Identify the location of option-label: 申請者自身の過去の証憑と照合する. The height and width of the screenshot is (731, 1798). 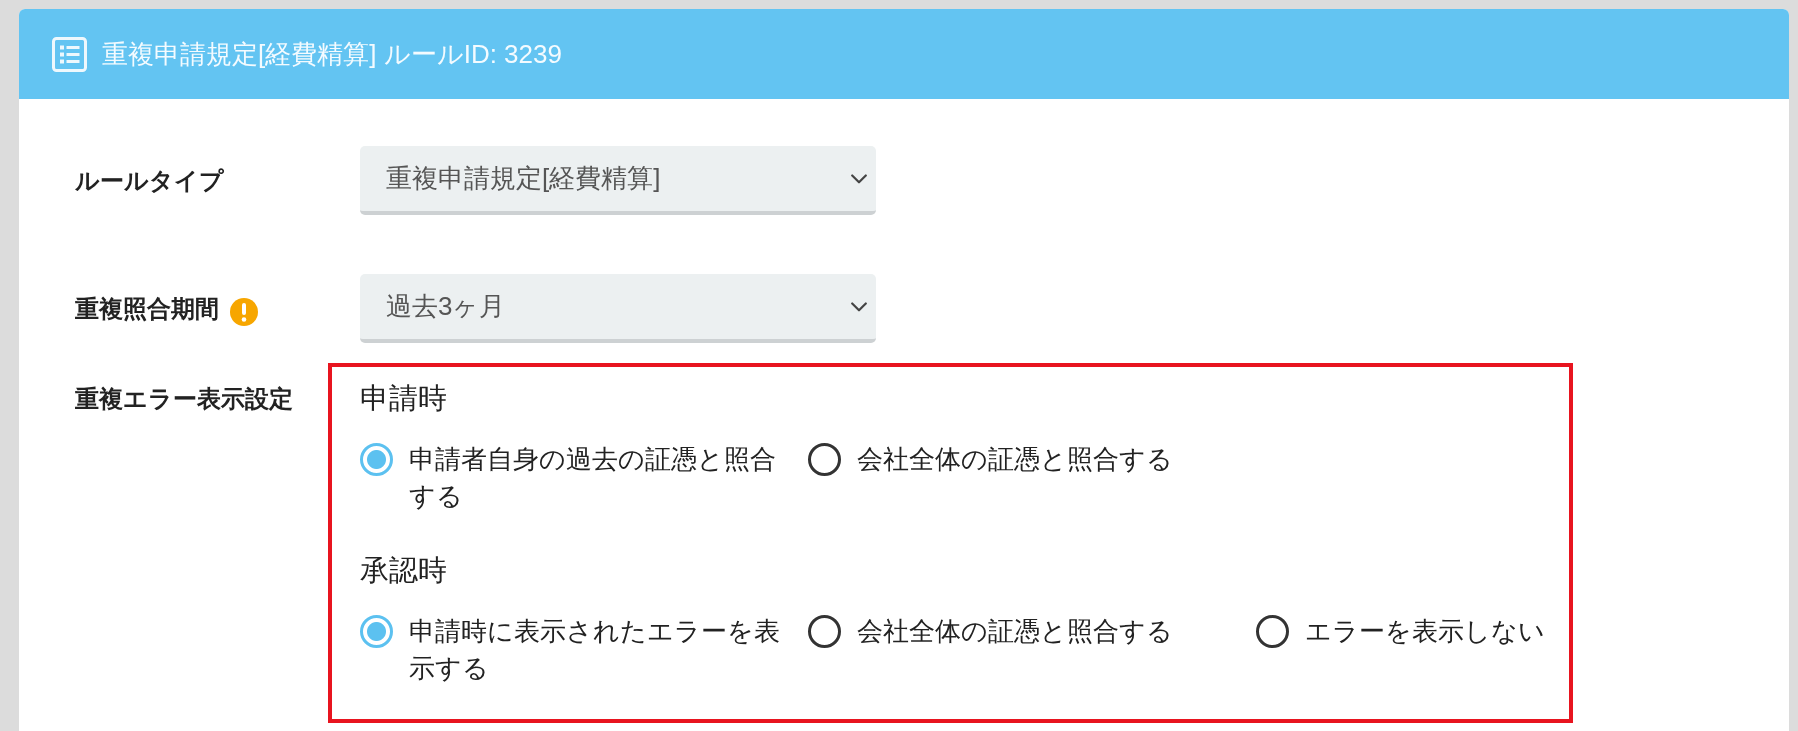
(593, 478).